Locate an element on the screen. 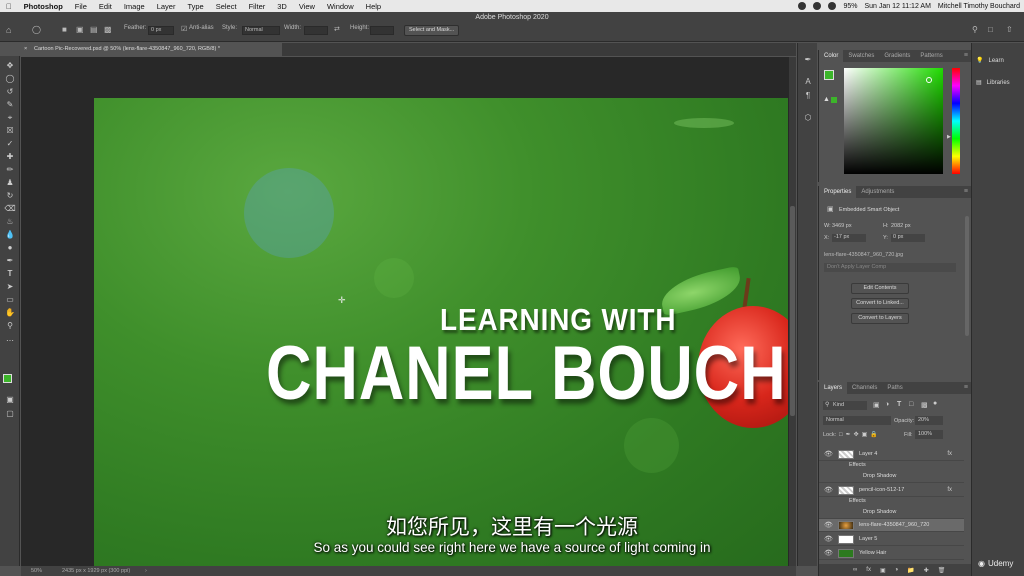  doc-info-arrow-icon: › is located at coordinates (146, 571).